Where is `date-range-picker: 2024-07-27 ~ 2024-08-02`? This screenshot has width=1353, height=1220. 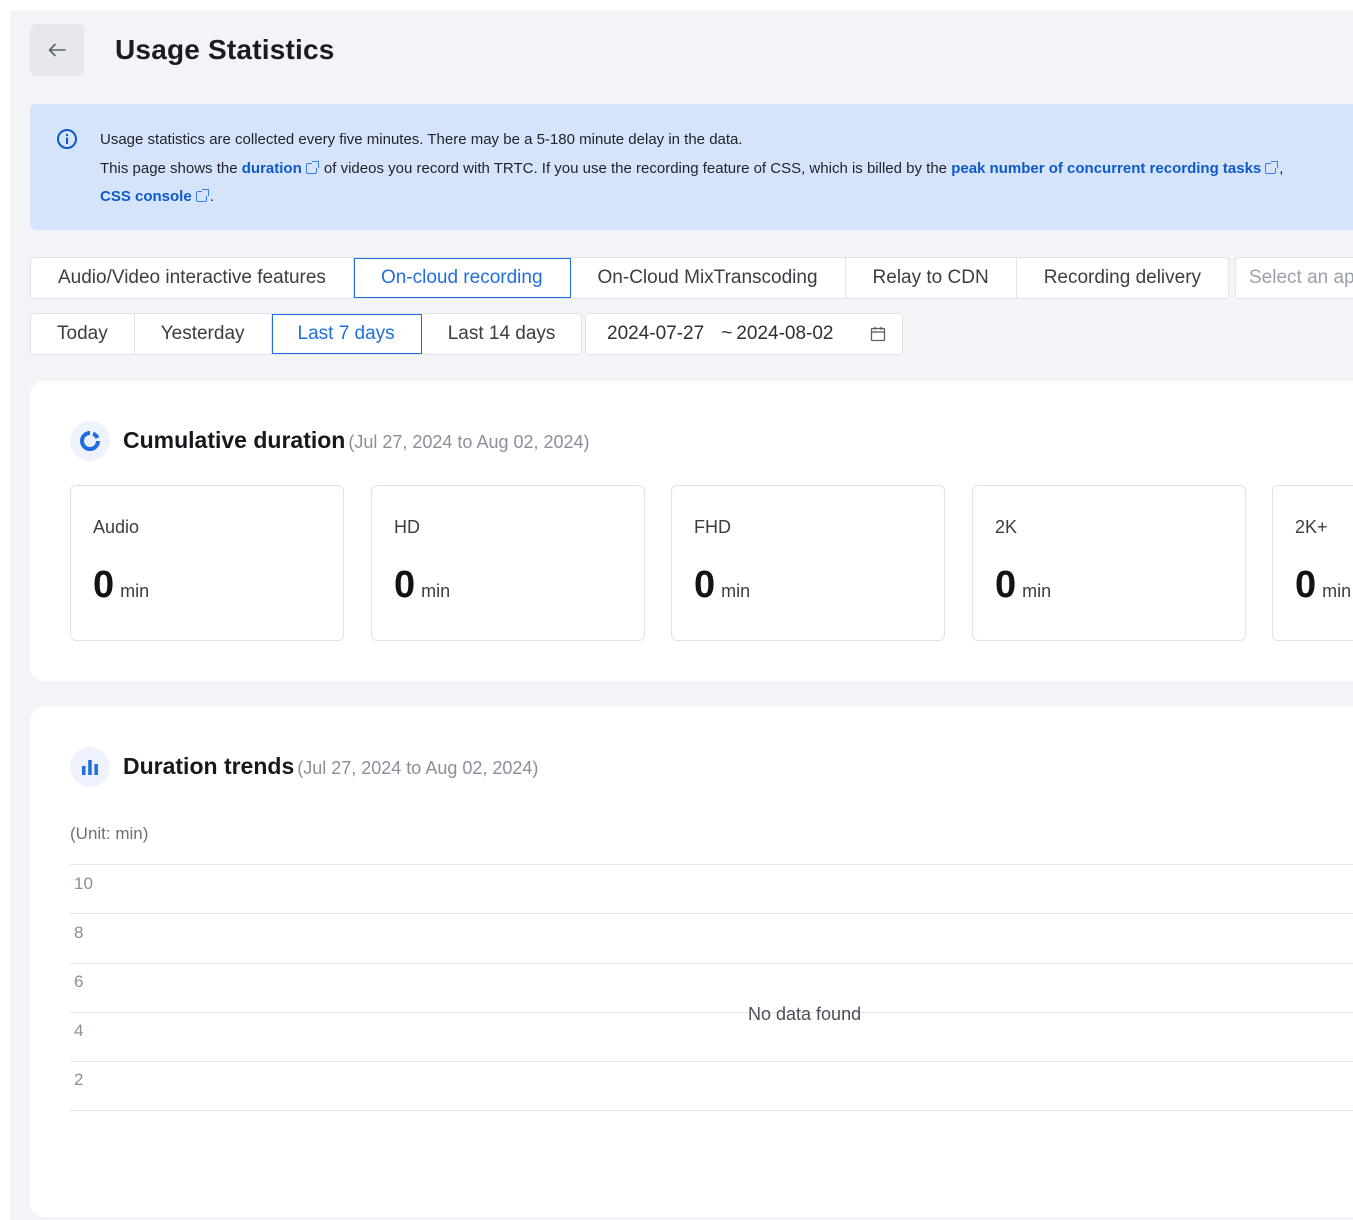 date-range-picker: 2024-07-27 ~ 2024-08-02 is located at coordinates (744, 334).